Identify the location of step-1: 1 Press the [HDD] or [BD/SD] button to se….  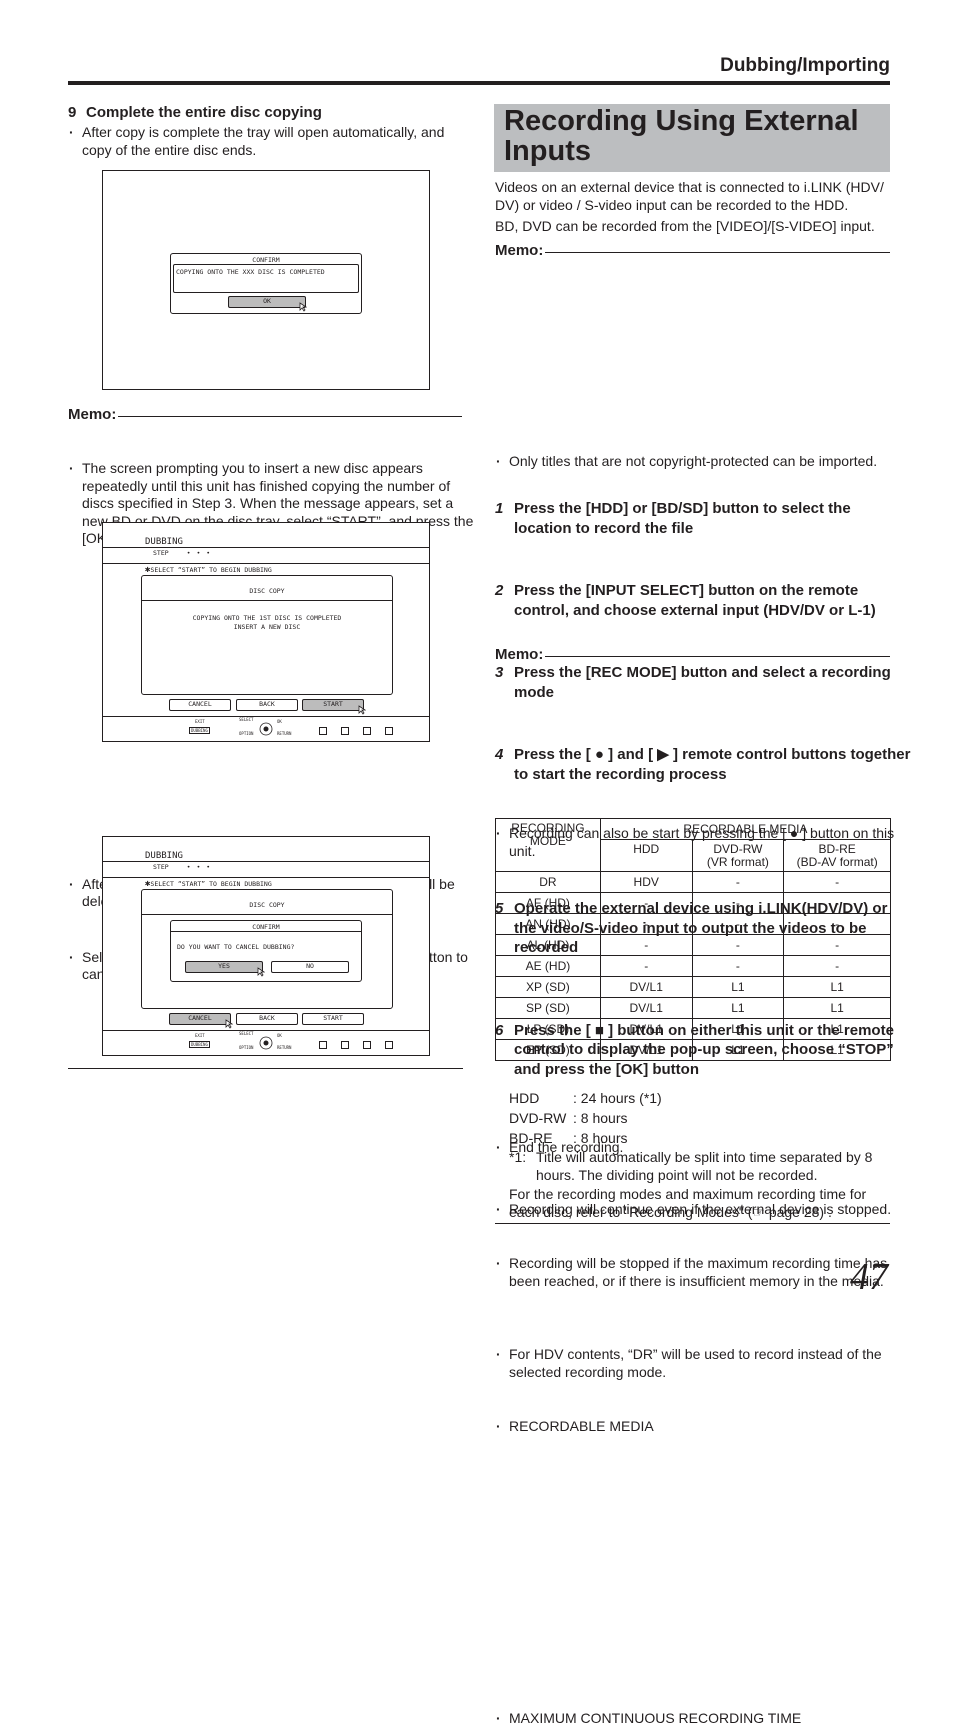
(703, 518).